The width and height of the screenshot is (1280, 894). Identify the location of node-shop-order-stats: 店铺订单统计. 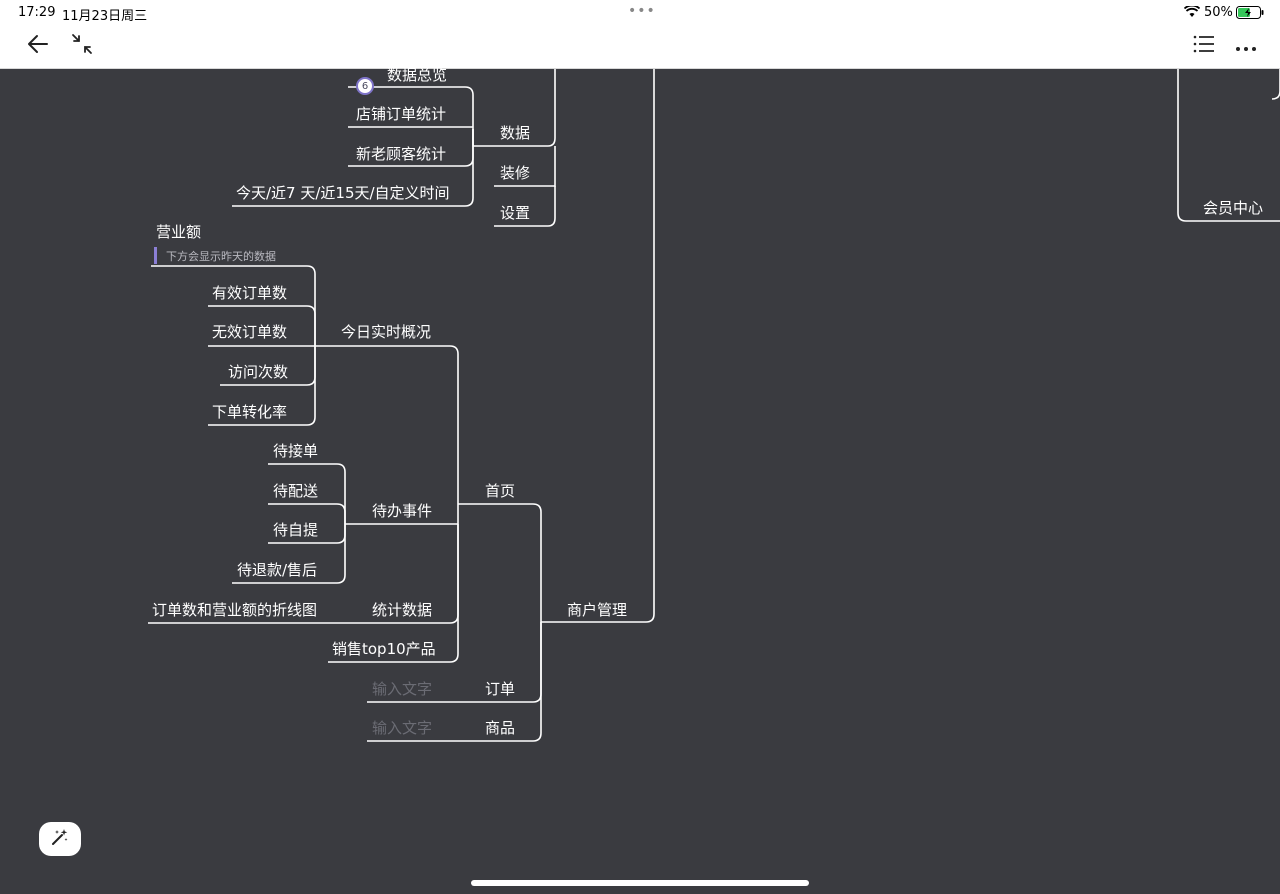
(401, 113).